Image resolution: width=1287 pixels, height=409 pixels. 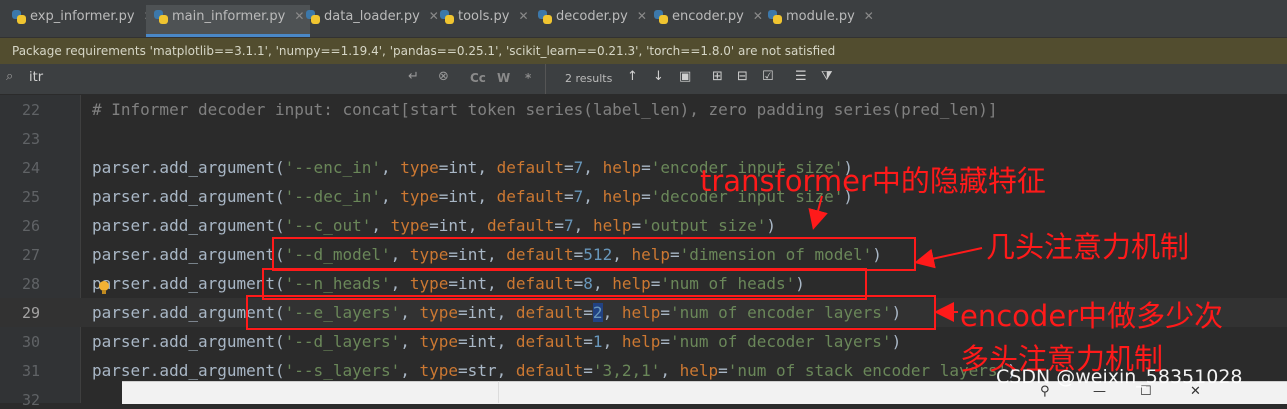 What do you see at coordinates (1088, 247) in the screenshot?
I see `annotation-heads: 几头注意力机制` at bounding box center [1088, 247].